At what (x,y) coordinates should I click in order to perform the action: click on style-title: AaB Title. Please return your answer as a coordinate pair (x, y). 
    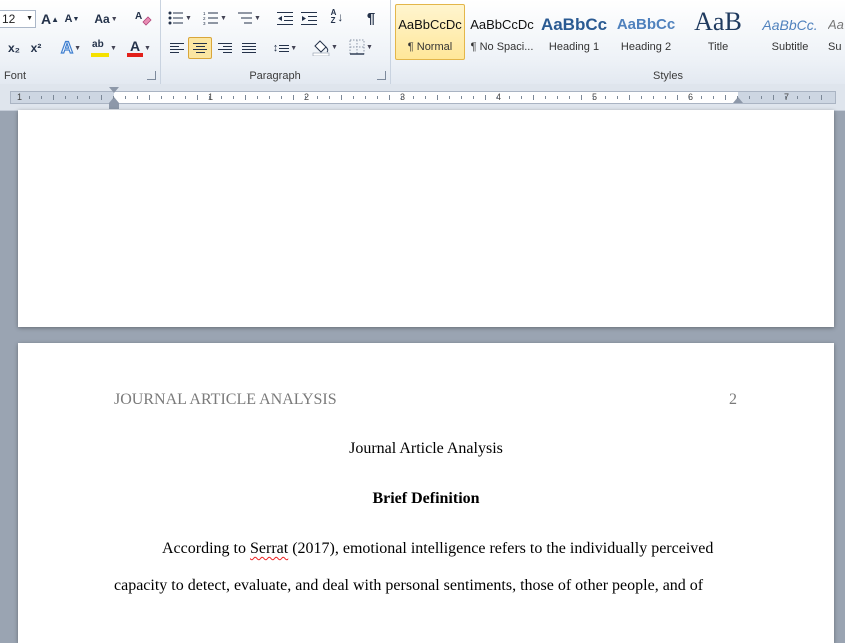
    Looking at the image, I should click on (718, 32).